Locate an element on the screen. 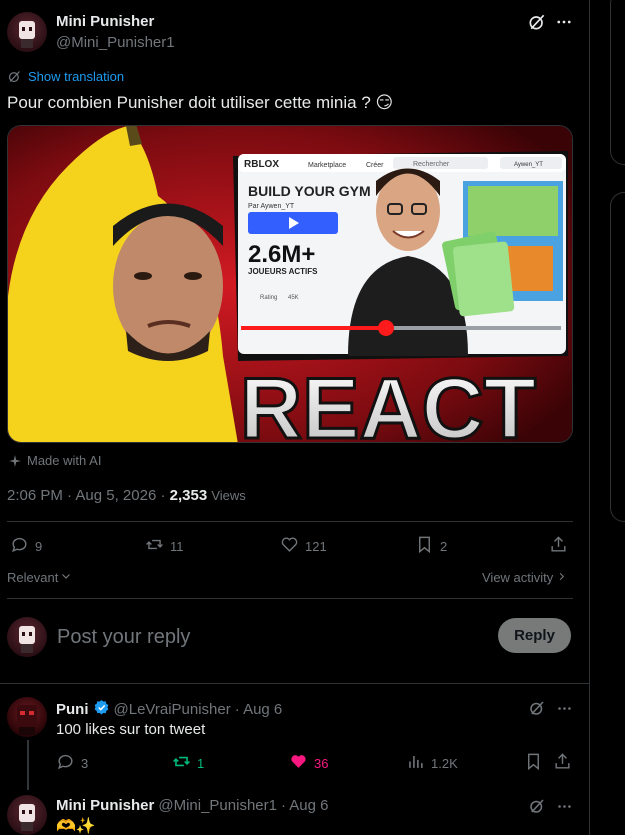  views-label: Views is located at coordinates (228, 495).